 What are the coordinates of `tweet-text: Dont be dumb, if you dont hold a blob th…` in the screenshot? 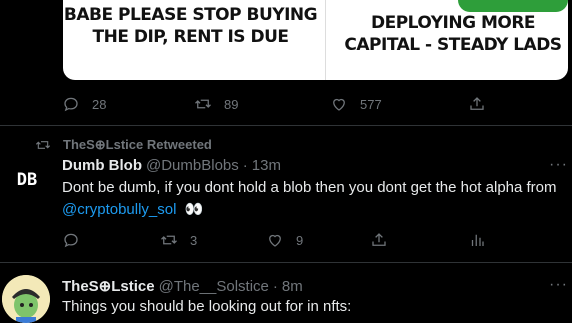 It's located at (309, 199).